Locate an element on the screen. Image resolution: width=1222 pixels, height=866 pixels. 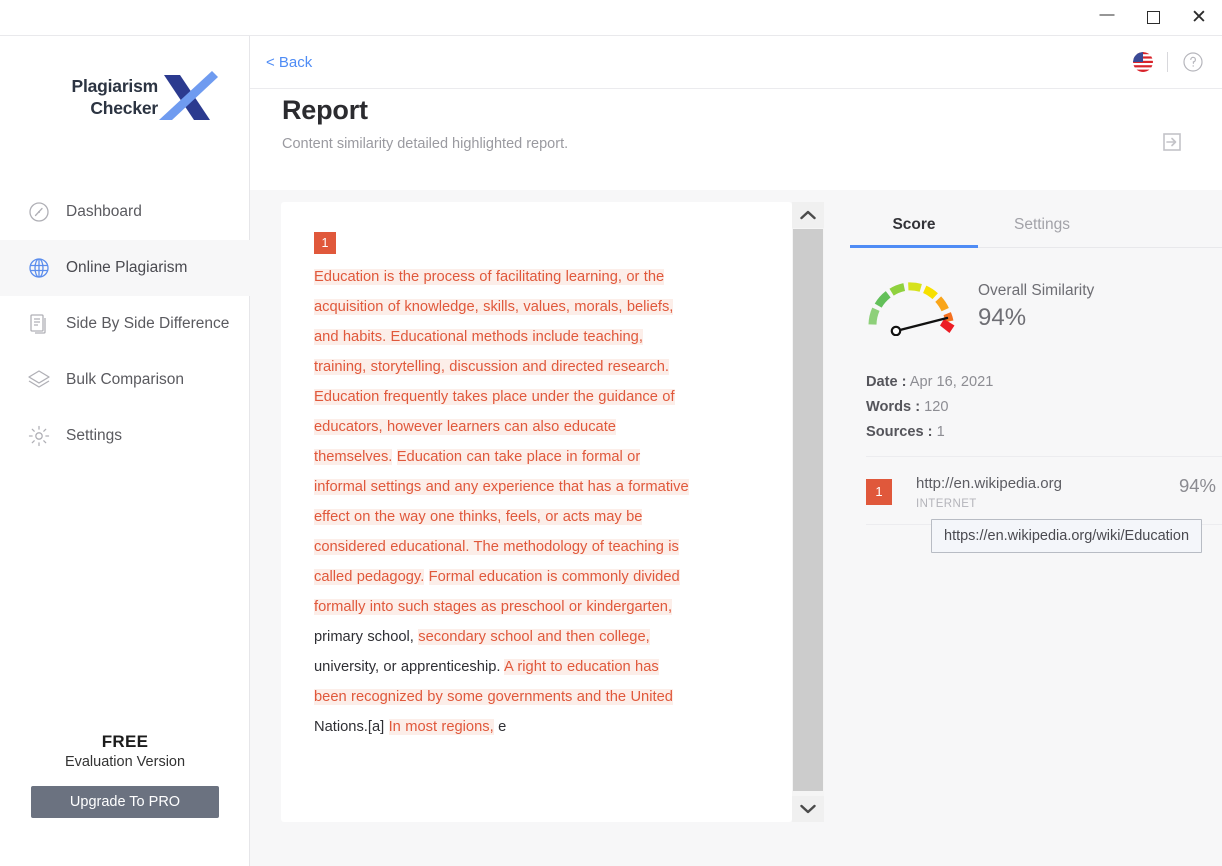
app-logo: Plagiarism Checker is located at coordinates (125, 100).